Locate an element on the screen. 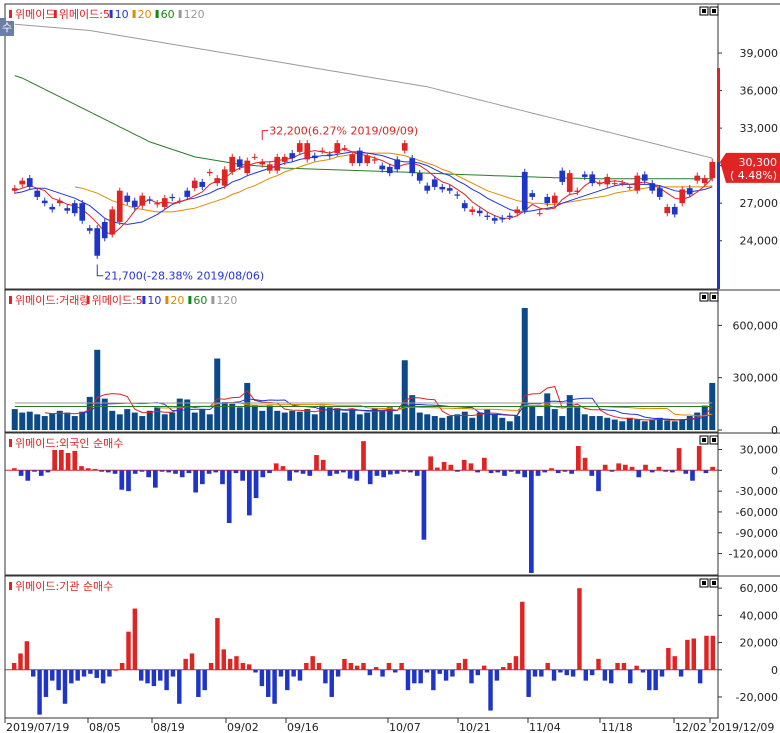 The height and width of the screenshot is (733, 780). legend-series-label: 10 is located at coordinates (154, 300).